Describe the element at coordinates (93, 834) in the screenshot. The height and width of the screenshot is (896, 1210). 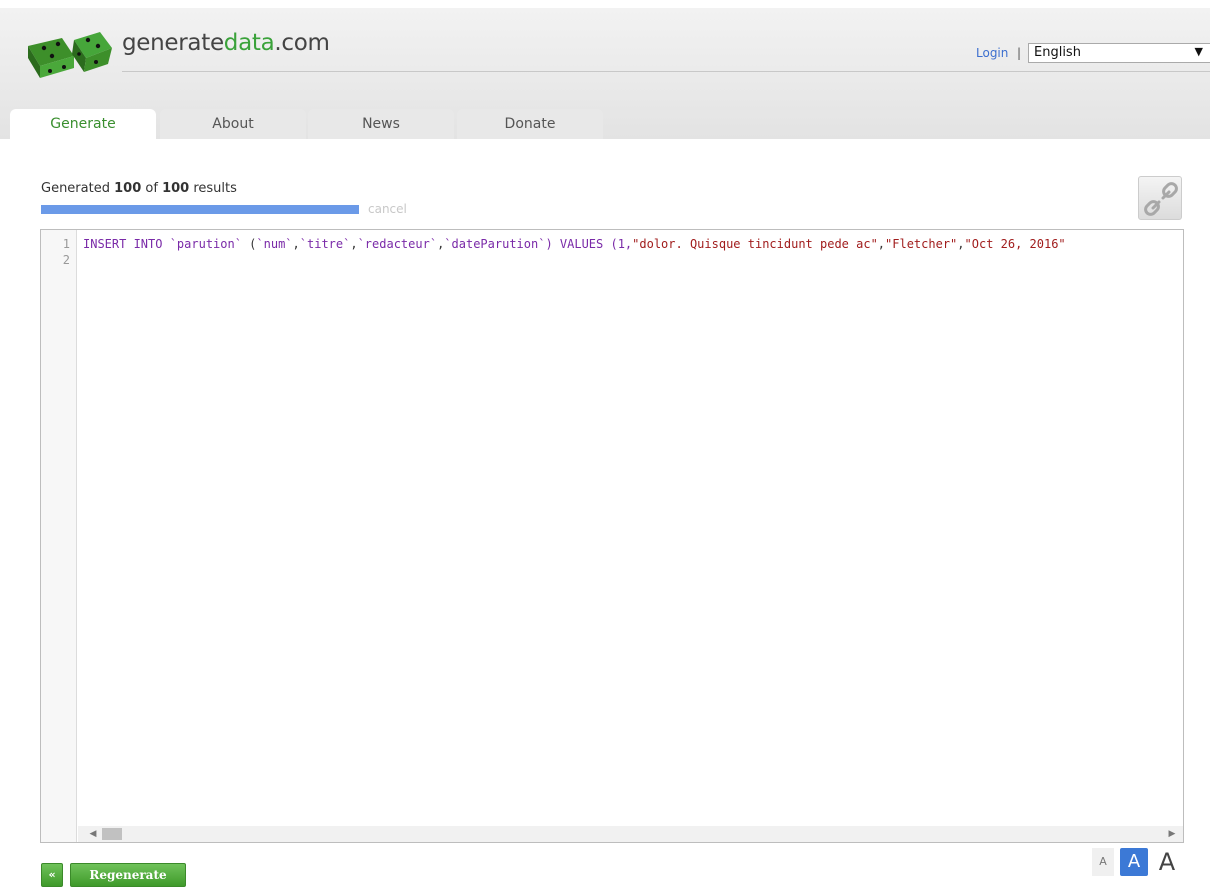
I see `scroll-left-icon: ◀` at that location.